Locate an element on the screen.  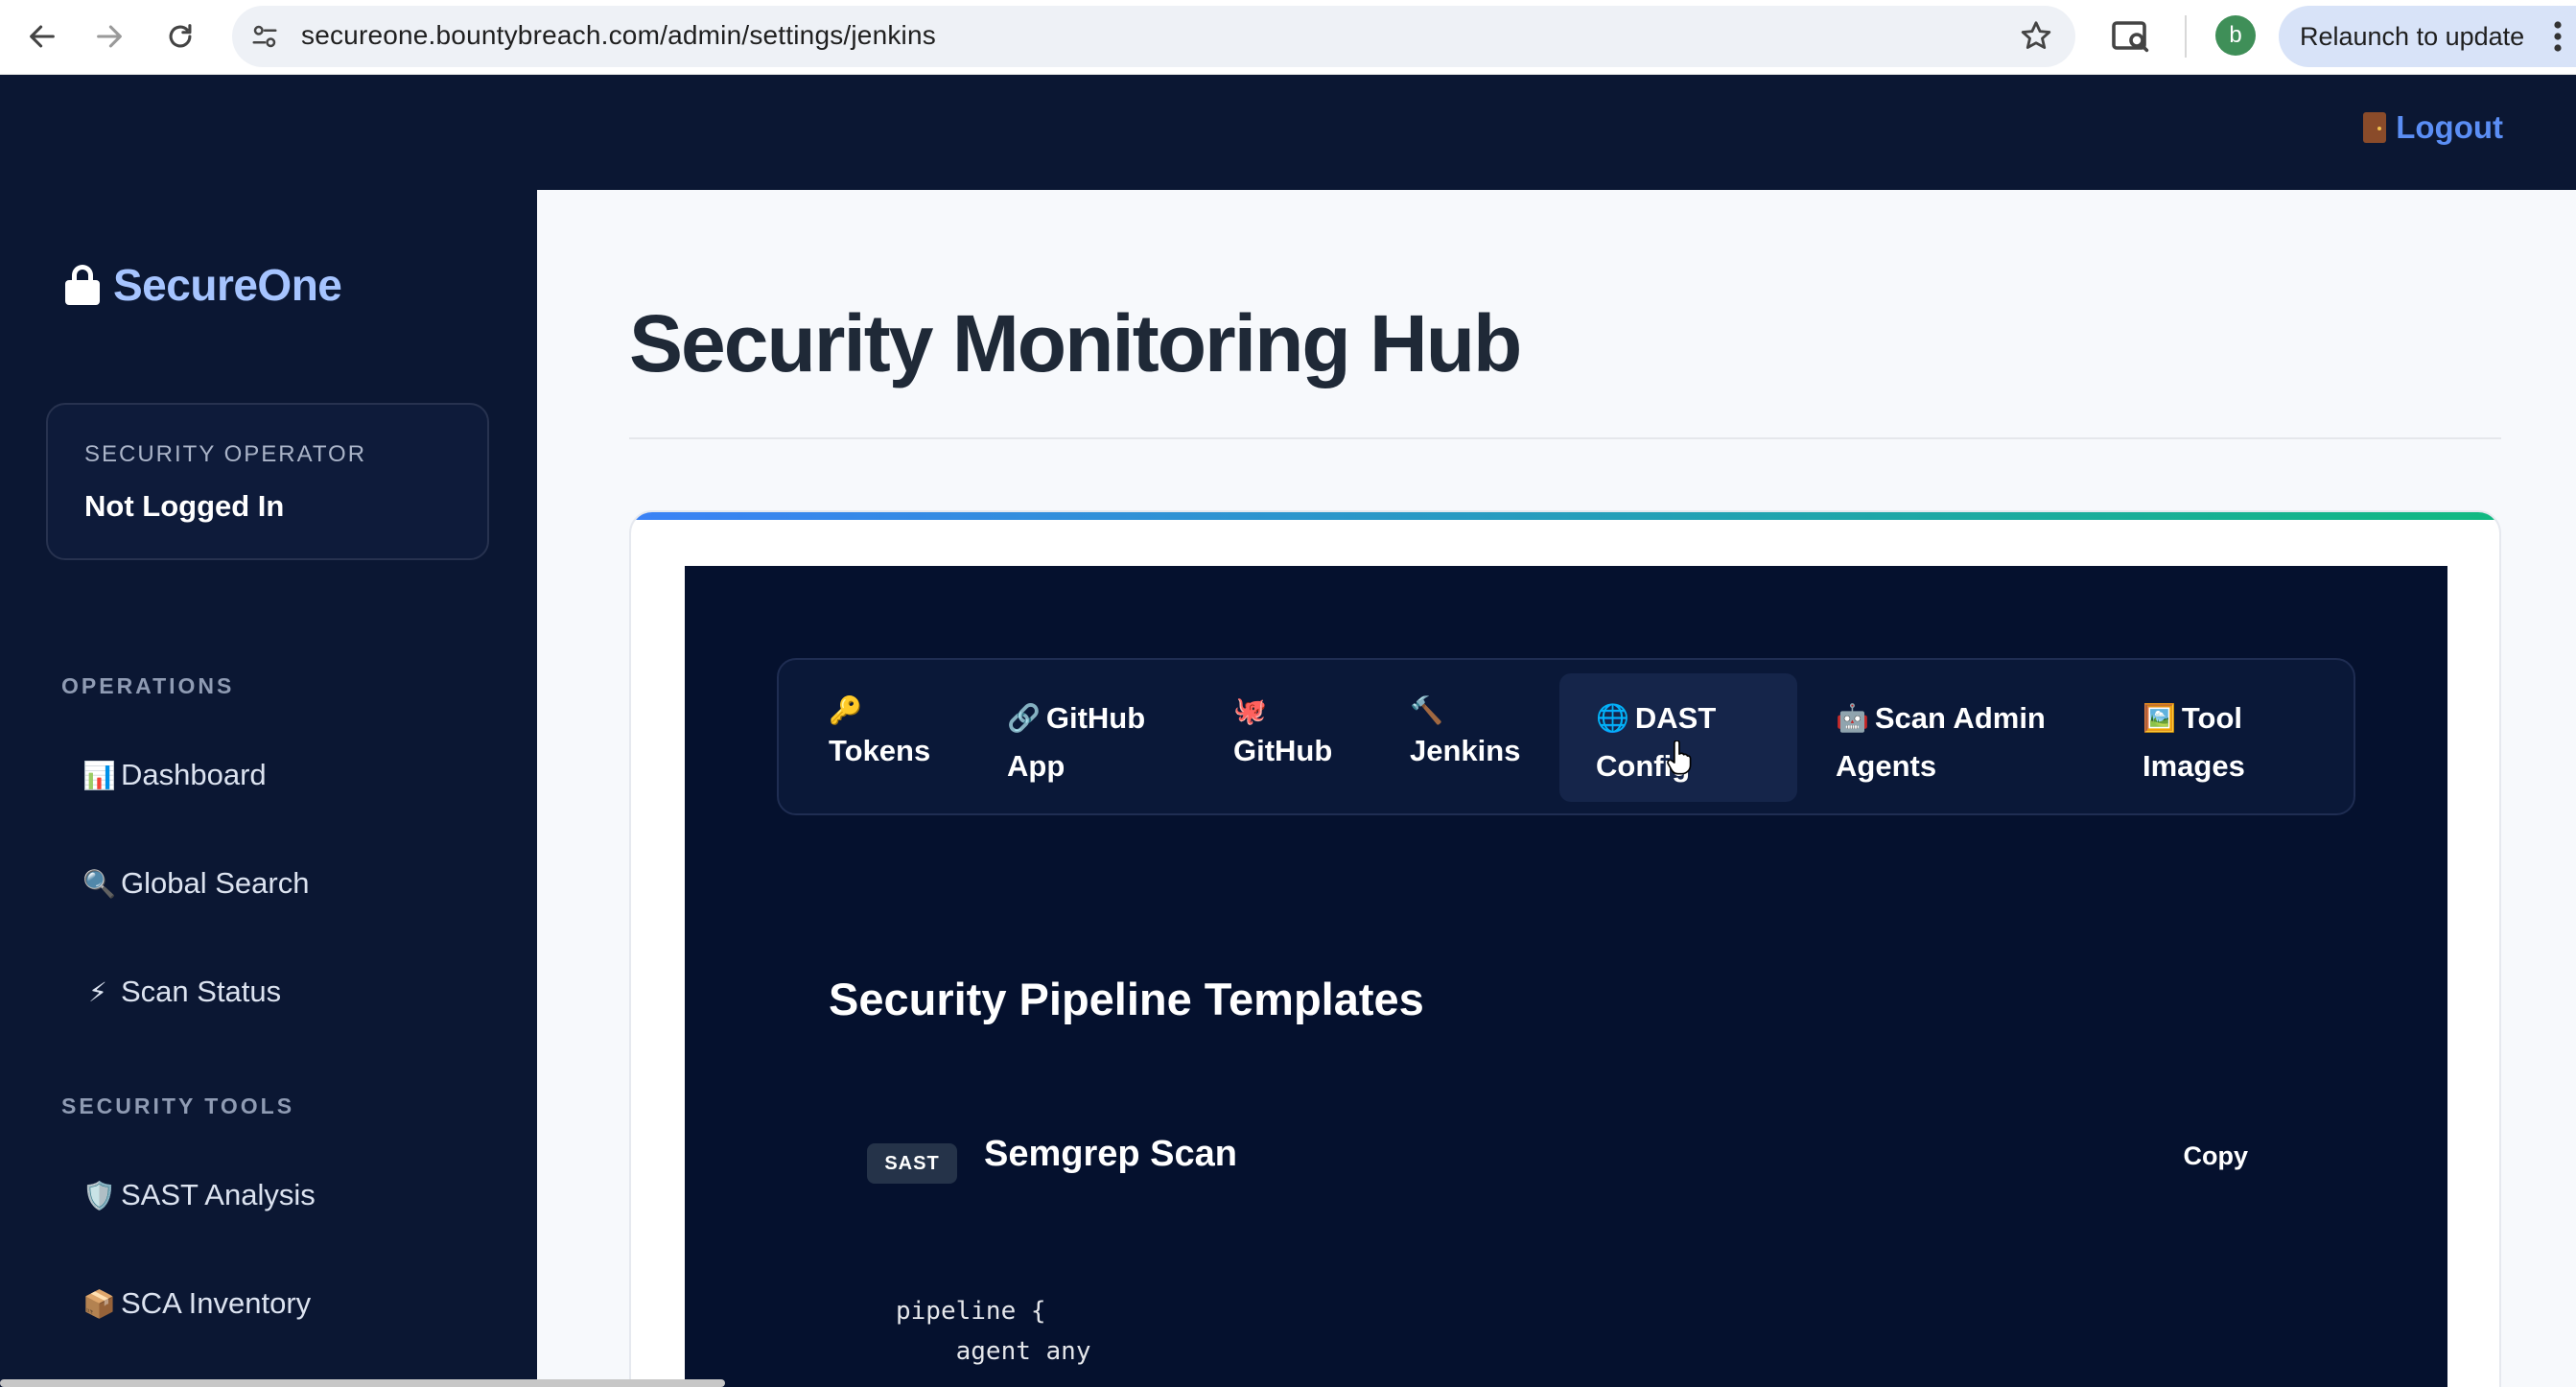
brand-logo: SecureOne is located at coordinates (203, 285).